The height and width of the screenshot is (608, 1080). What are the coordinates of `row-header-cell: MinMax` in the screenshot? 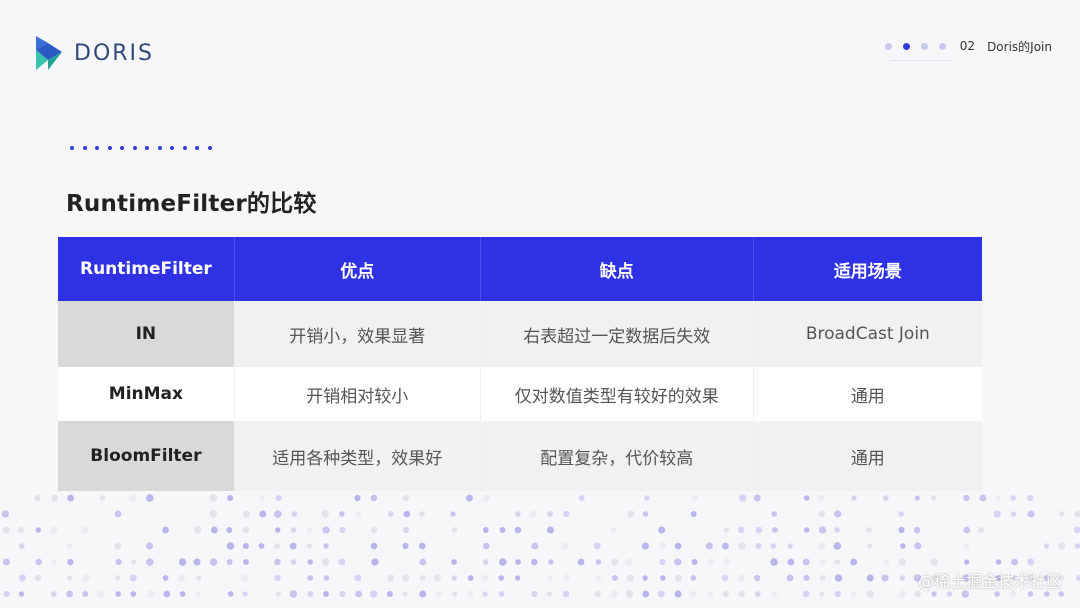 It's located at (146, 394).